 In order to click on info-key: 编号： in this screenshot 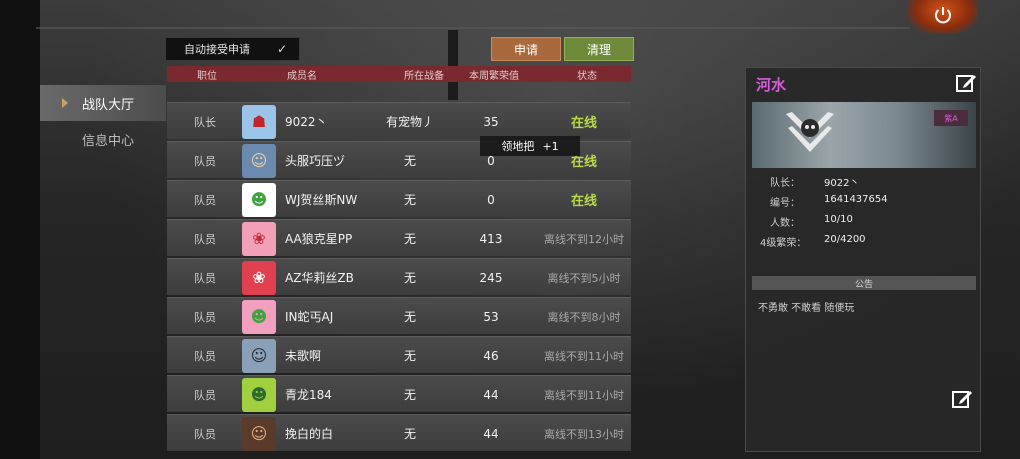, I will do `click(785, 203)`.